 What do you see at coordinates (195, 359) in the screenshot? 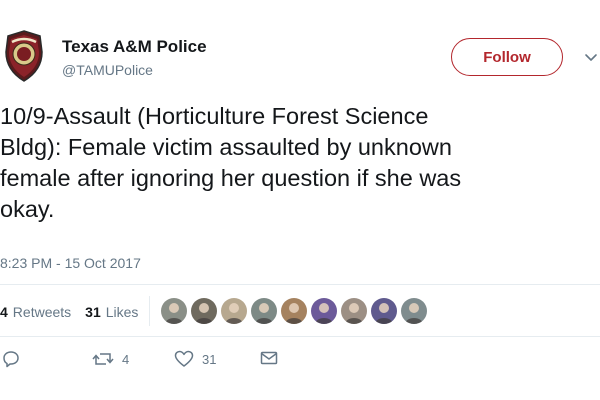
I see `like-button: 31` at bounding box center [195, 359].